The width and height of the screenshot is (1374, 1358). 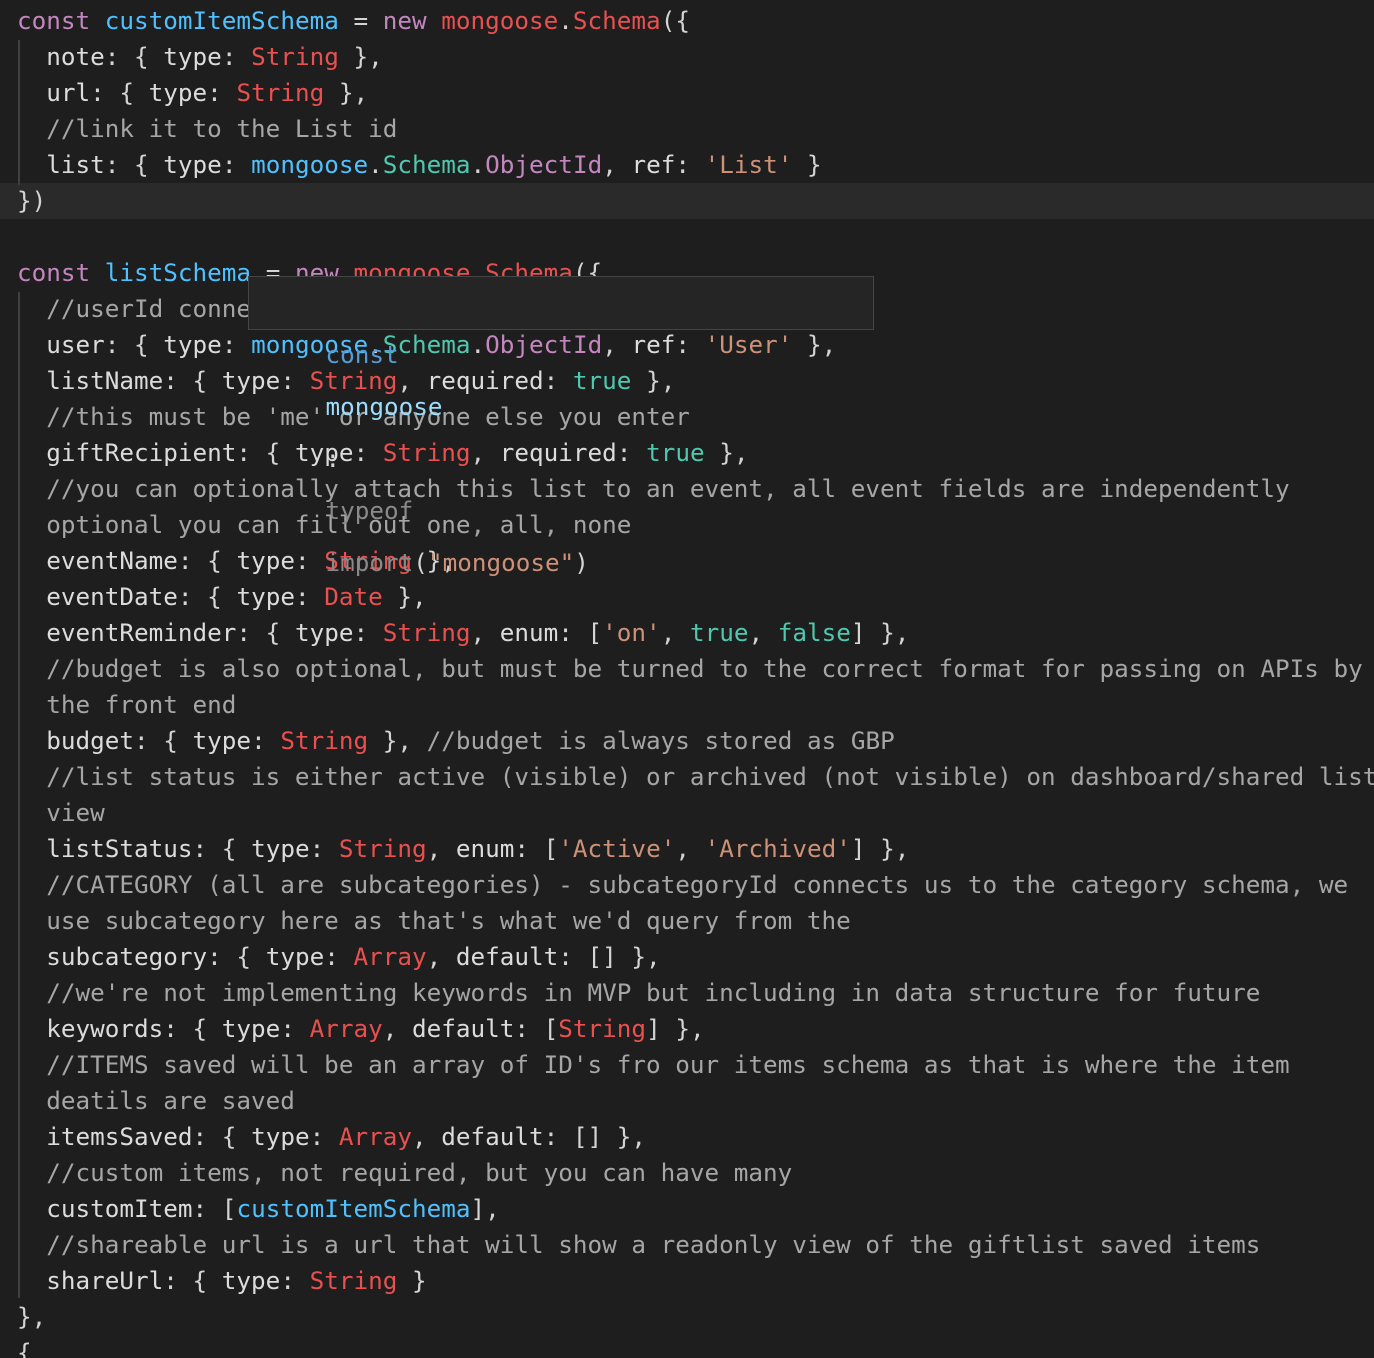 What do you see at coordinates (127, 452) in the screenshot?
I see `code-token: giftRecipient` at bounding box center [127, 452].